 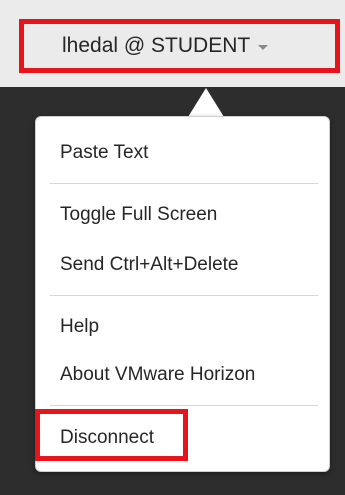 What do you see at coordinates (107, 438) in the screenshot?
I see `menu-item-disconnect: Disconnect` at bounding box center [107, 438].